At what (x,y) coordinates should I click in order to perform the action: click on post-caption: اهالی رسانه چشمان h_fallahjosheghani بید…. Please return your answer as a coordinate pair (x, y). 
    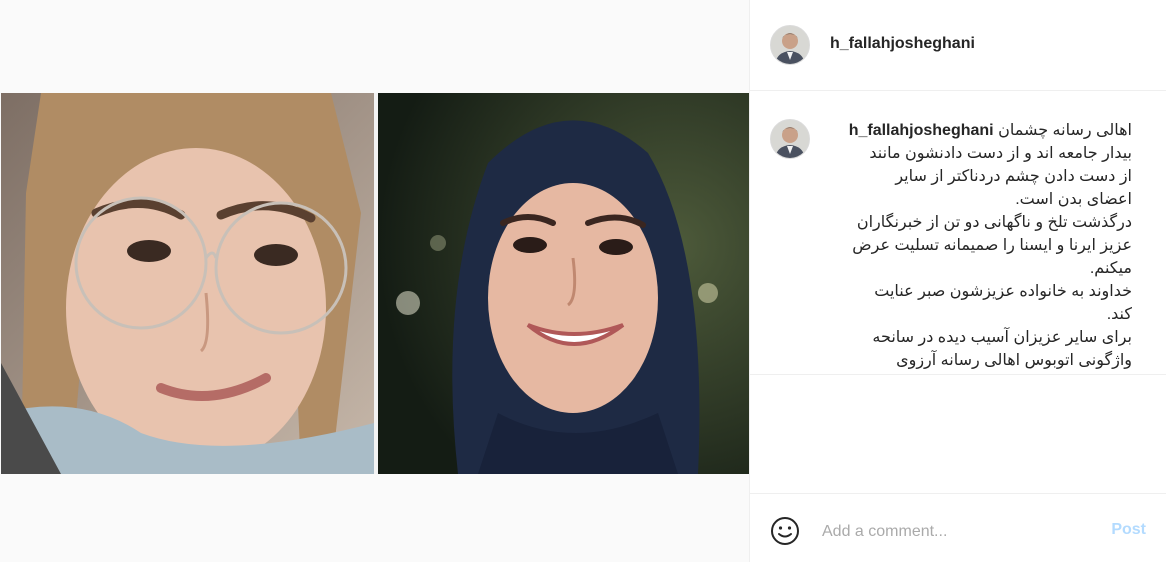
    Looking at the image, I should click on (982, 245).